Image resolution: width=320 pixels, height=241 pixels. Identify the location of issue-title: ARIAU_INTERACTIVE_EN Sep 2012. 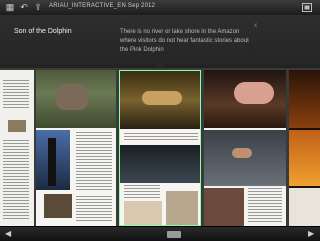
(102, 6).